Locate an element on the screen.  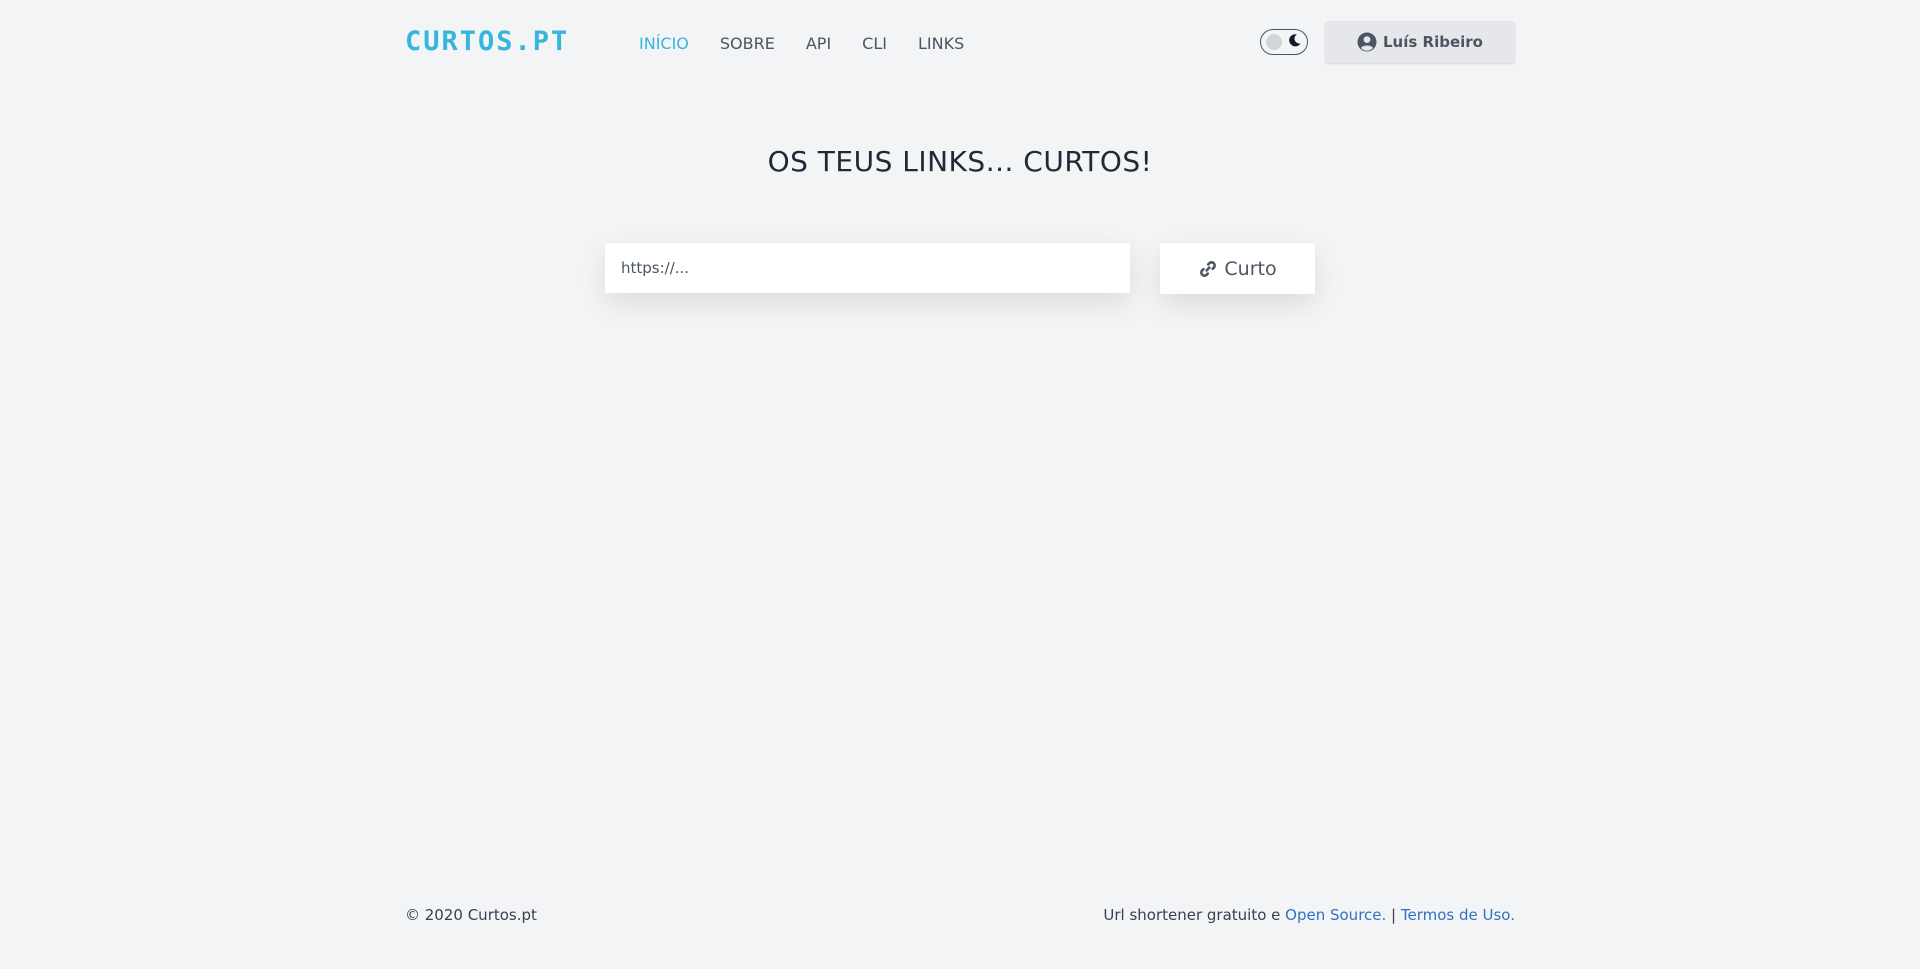
moon-icon is located at coordinates (1295, 40).